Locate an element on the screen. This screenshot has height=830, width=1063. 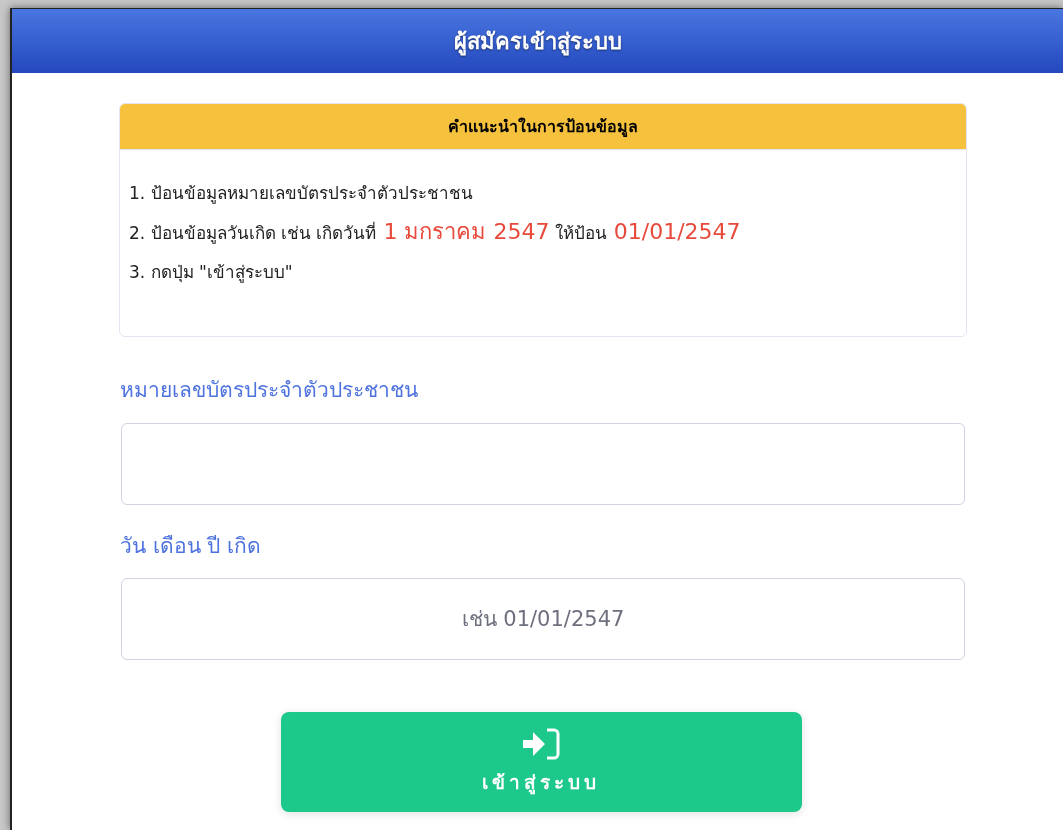
field-label: หมายเลขบัตรประจำตัวประชาชน is located at coordinates (269, 390).